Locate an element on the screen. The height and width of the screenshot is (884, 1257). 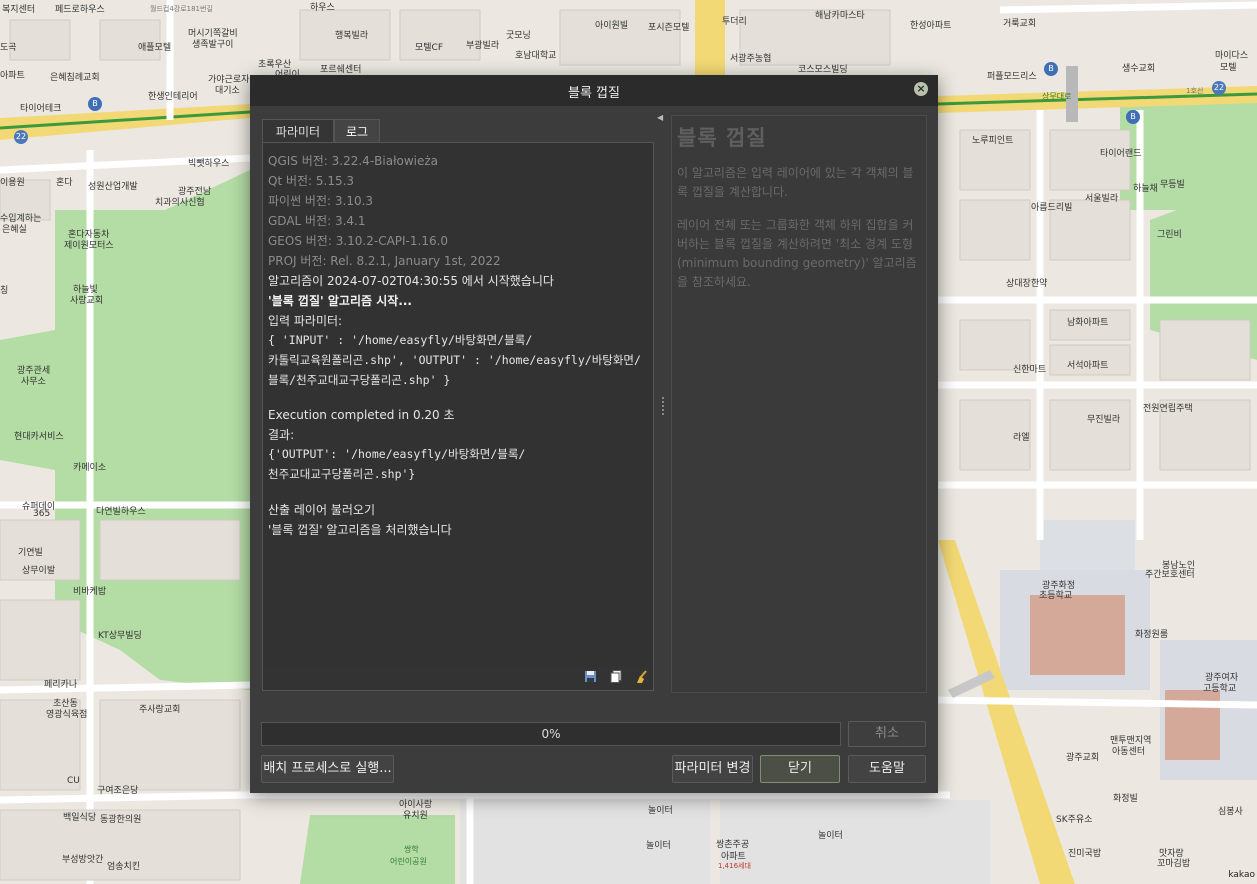
map-poi-label: 제이원모터스 is located at coordinates (89, 246).